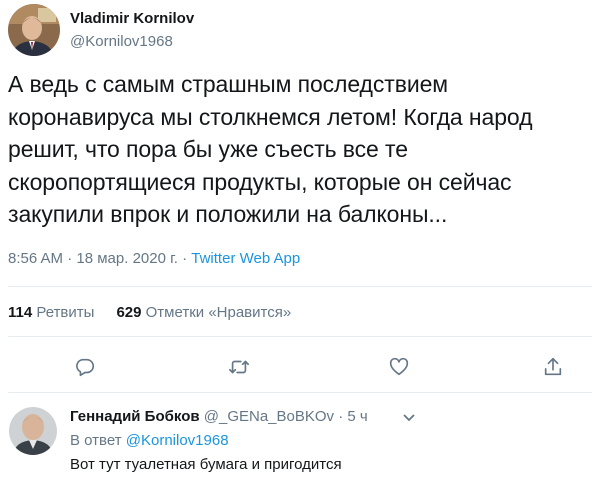  I want to click on reply-time: 5 ч, so click(357, 416).